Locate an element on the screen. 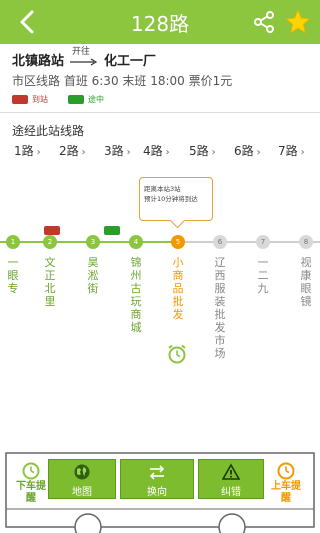 The height and width of the screenshot is (533, 320). top-bar: 128路 is located at coordinates (160, 22).